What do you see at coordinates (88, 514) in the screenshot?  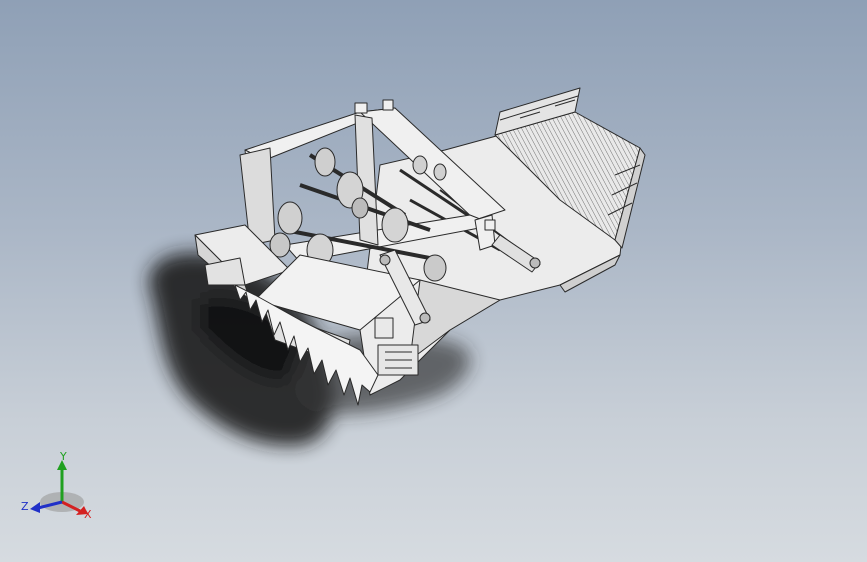 I see `x-axis-label: X` at bounding box center [88, 514].